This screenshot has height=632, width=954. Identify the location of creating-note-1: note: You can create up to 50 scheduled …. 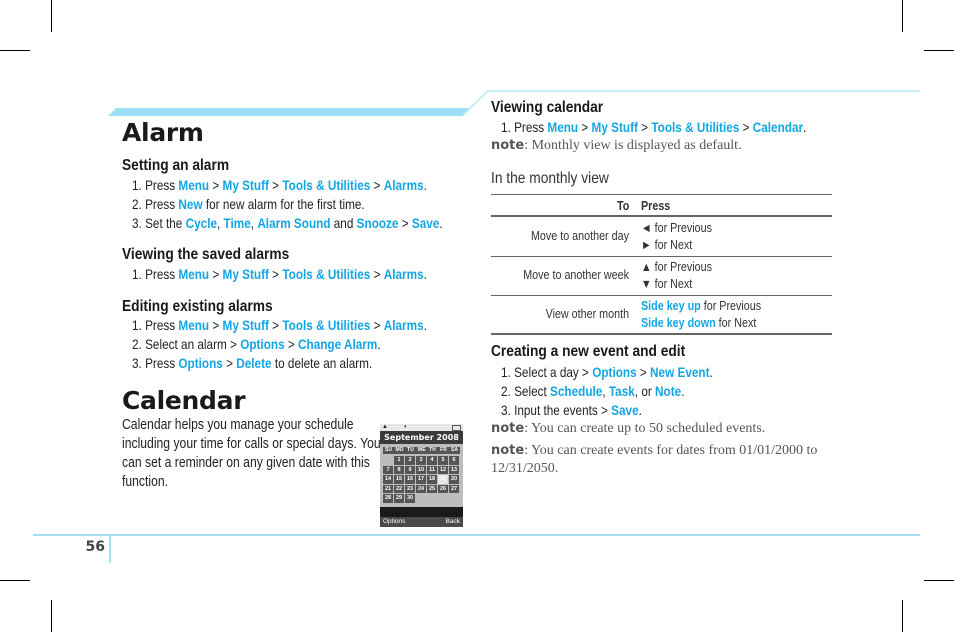
(628, 429).